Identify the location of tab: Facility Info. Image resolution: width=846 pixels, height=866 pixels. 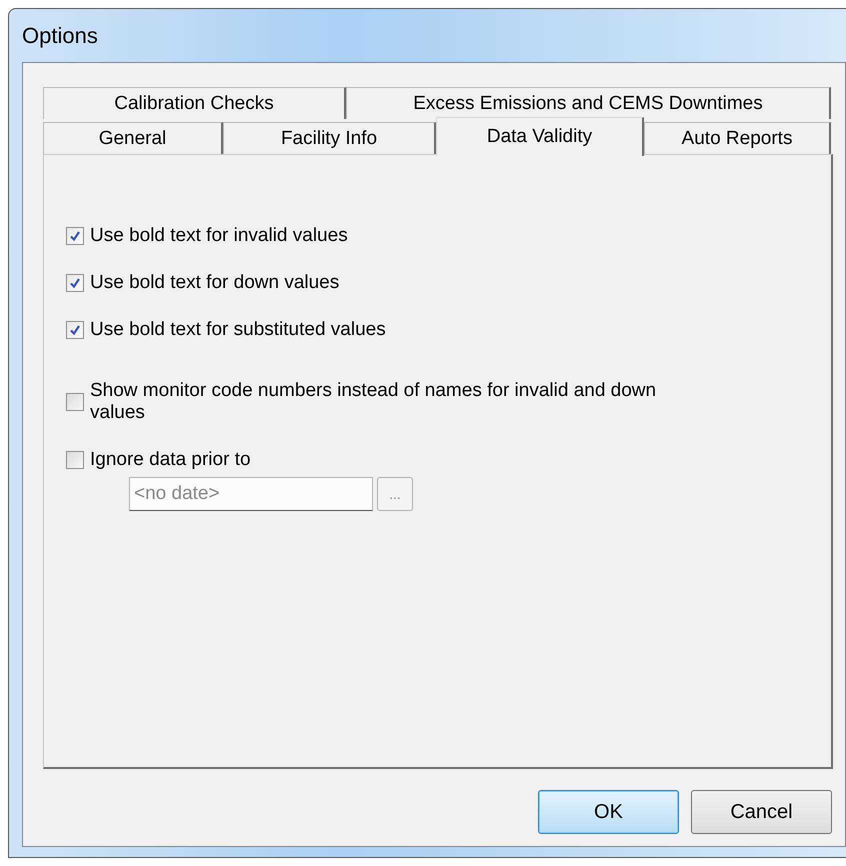
(329, 138).